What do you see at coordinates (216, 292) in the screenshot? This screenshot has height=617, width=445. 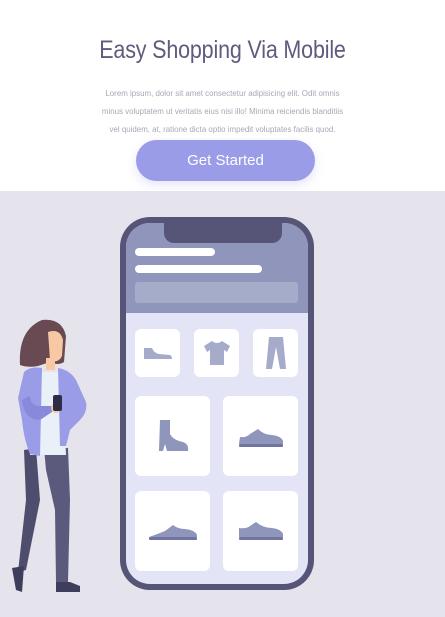 I see `search-bar-placeholder` at bounding box center [216, 292].